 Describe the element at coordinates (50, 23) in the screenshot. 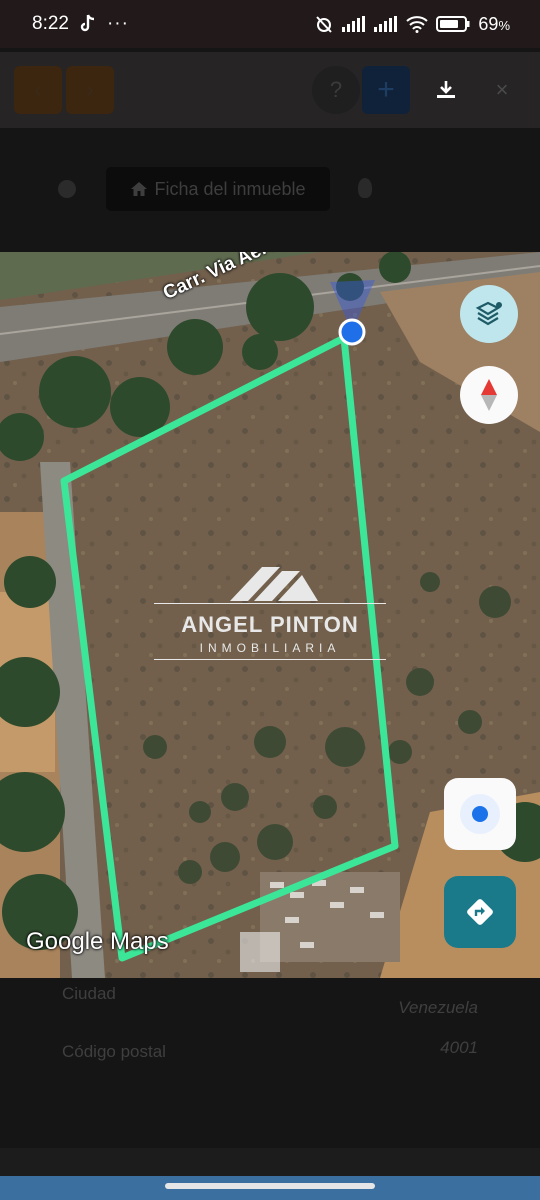

I see `clock-time: 8:22` at that location.